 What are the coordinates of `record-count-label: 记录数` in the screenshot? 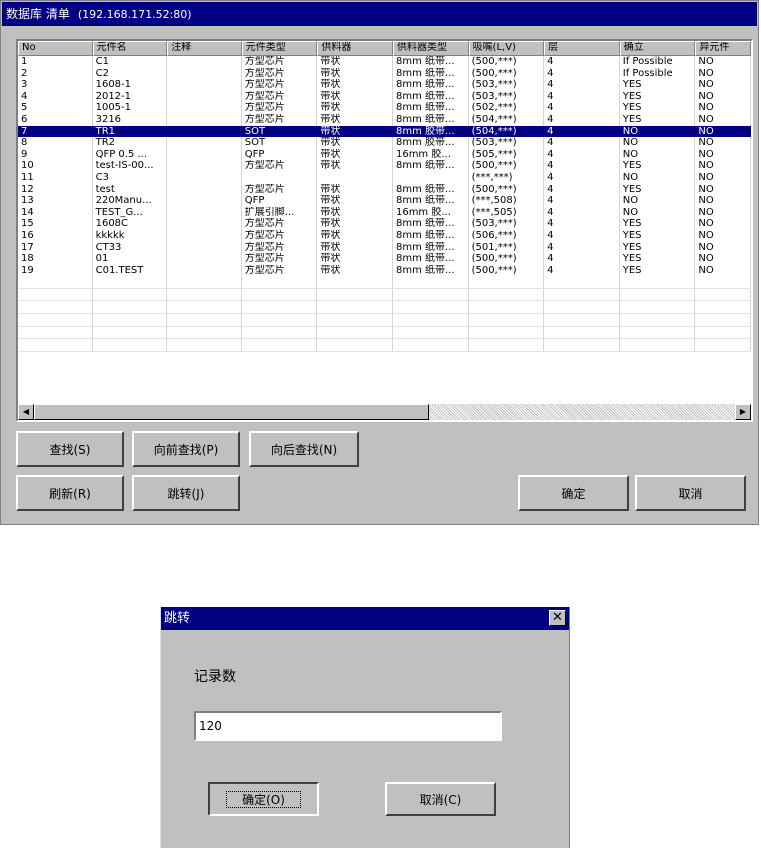 It's located at (215, 677).